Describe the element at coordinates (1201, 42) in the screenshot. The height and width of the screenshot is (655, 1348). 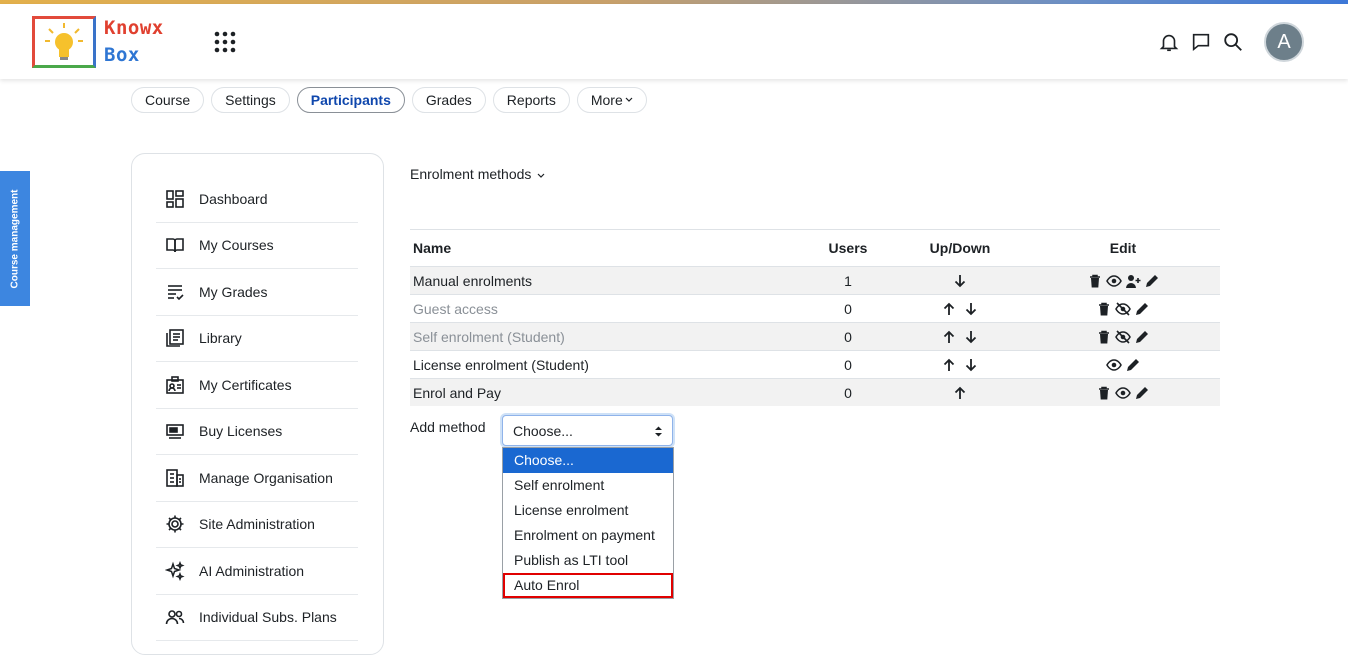
I see `message-icon` at that location.